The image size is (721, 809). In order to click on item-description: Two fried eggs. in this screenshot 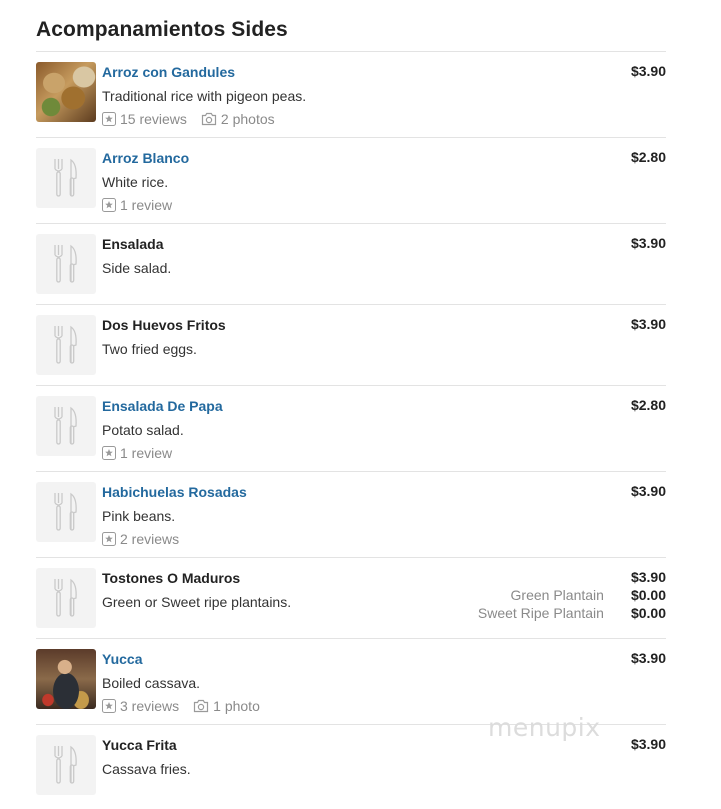, I will do `click(149, 349)`.